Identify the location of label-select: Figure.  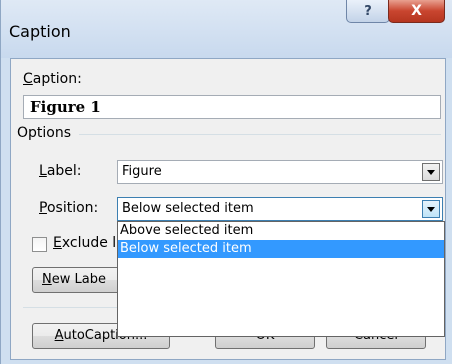
(280, 172).